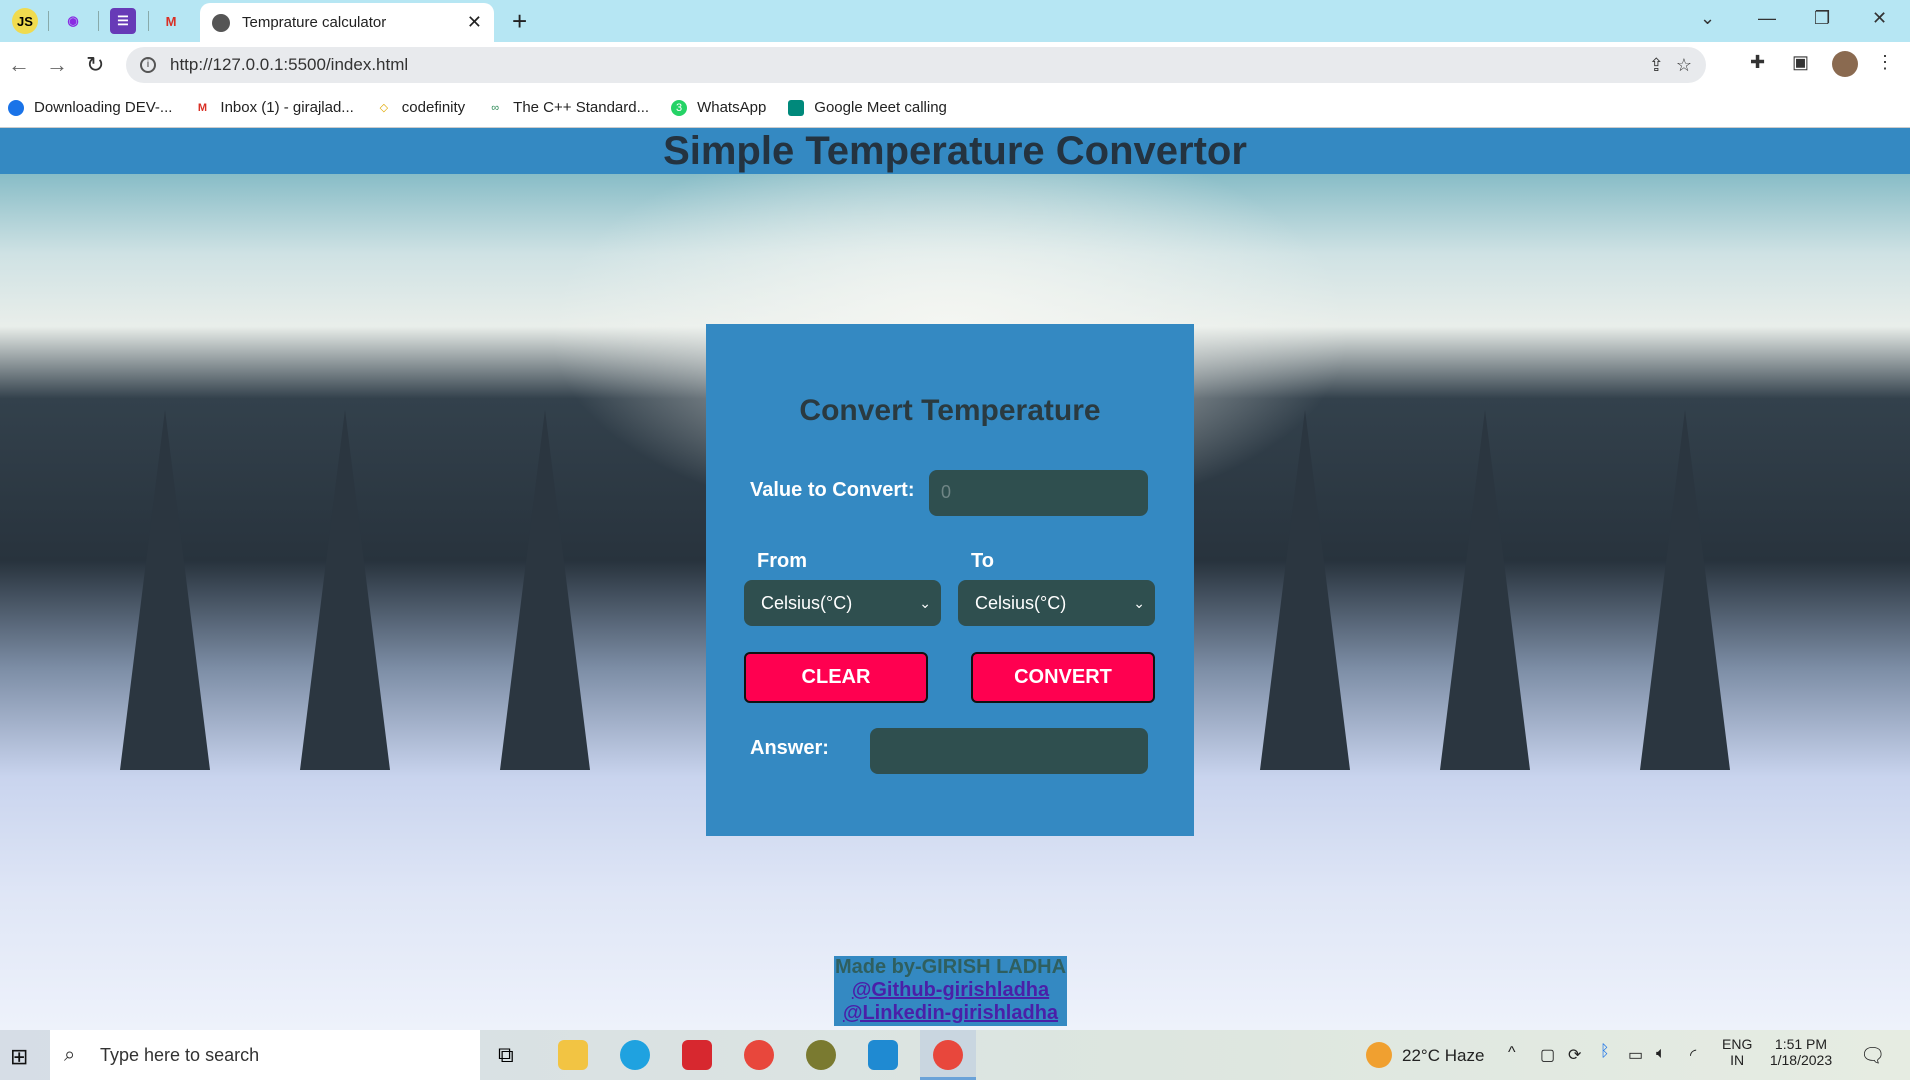 This screenshot has height=1080, width=1910. Describe the element at coordinates (718, 107) in the screenshot. I see `bookmark-item: 3 WhatsApp` at that location.